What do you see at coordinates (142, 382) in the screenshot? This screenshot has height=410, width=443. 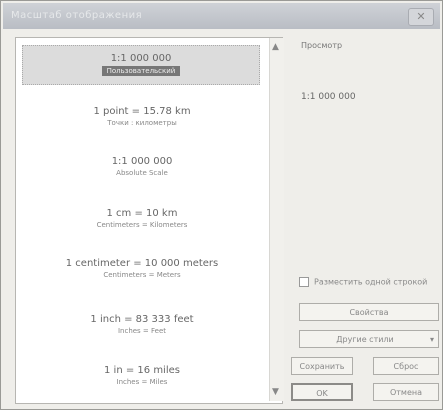 I see `list-item-sub: Inches = Miles` at bounding box center [142, 382].